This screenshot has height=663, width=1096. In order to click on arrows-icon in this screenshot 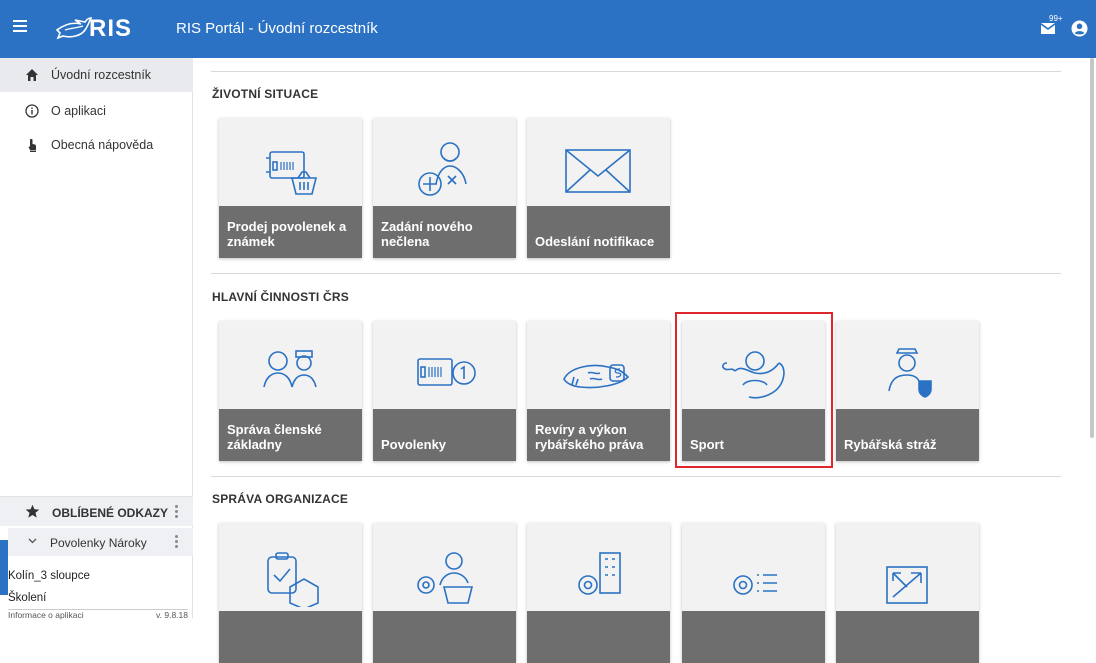, I will do `click(907, 585)`.